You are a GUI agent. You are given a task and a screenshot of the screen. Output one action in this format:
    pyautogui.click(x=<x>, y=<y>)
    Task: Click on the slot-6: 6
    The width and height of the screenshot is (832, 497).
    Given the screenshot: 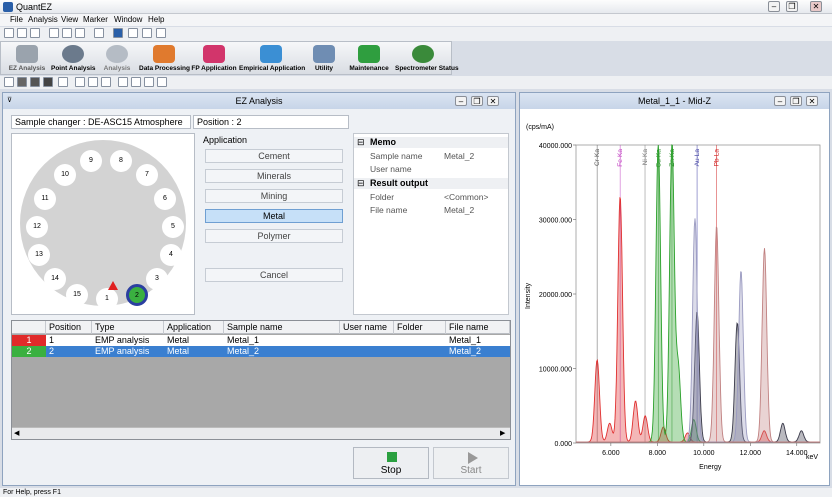 What is the action you would take?
    pyautogui.click(x=165, y=199)
    